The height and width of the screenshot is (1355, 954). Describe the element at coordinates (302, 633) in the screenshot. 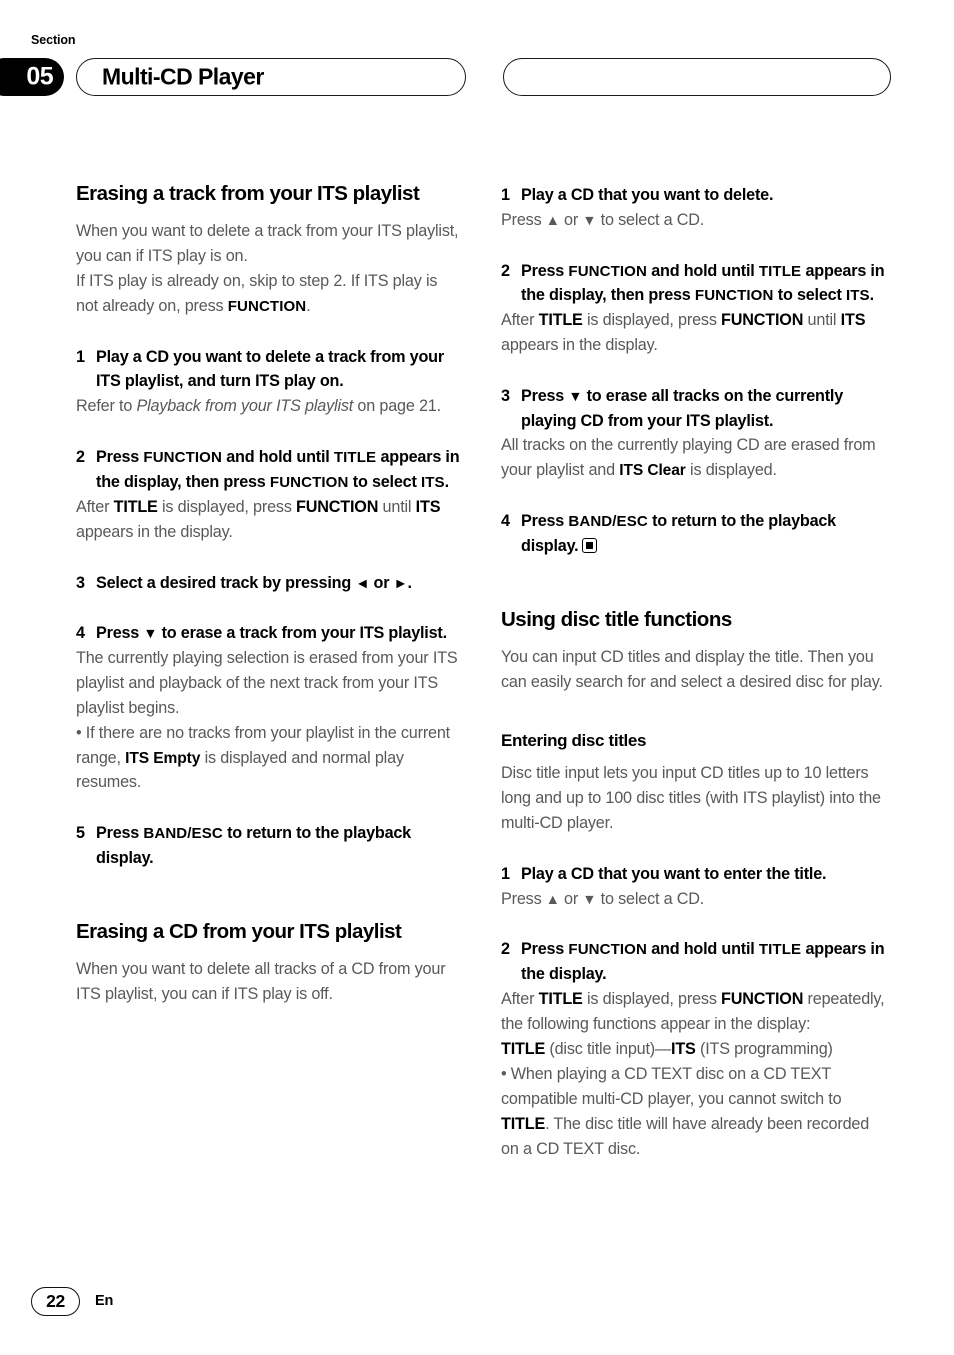

I see `step4-b: to erase a track from your ITS playlist.` at that location.